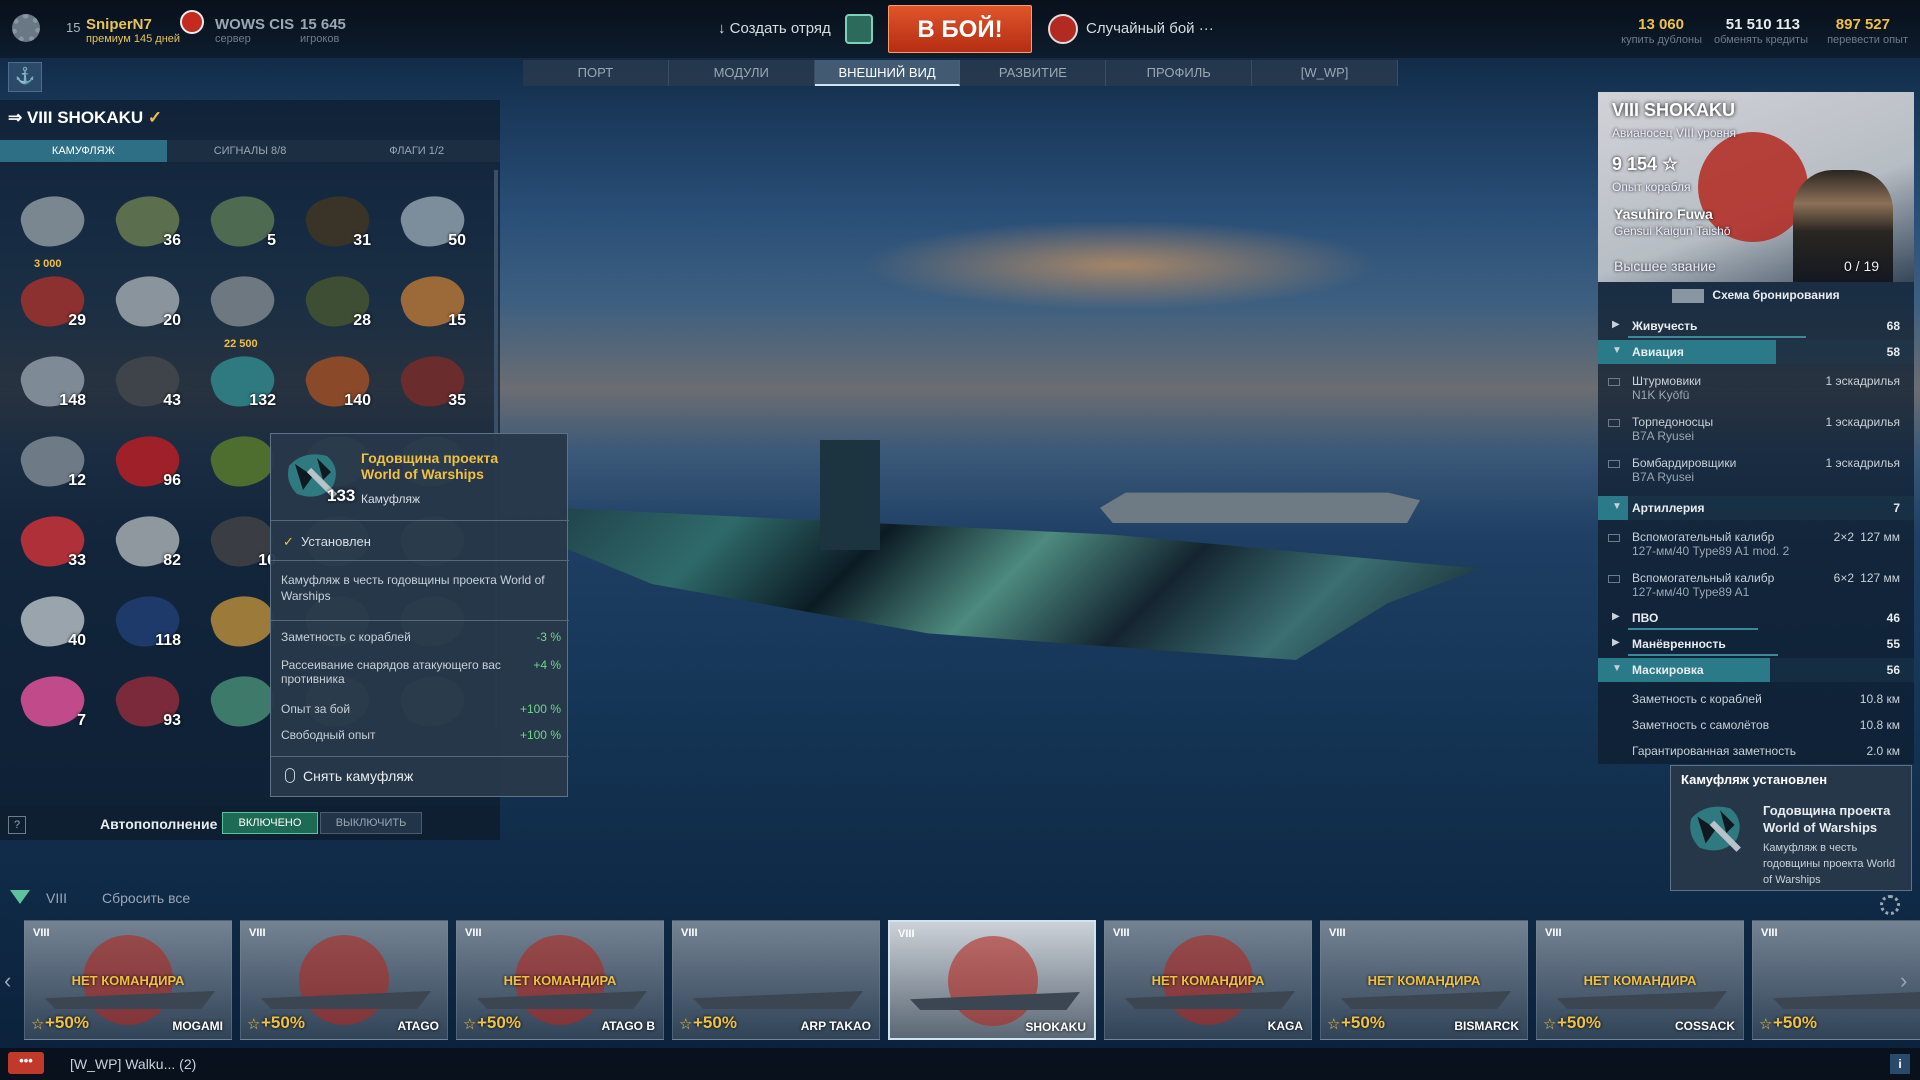 The image size is (1920, 1080). What do you see at coordinates (1642, 1000) in the screenshot?
I see `ship-silhouette` at bounding box center [1642, 1000].